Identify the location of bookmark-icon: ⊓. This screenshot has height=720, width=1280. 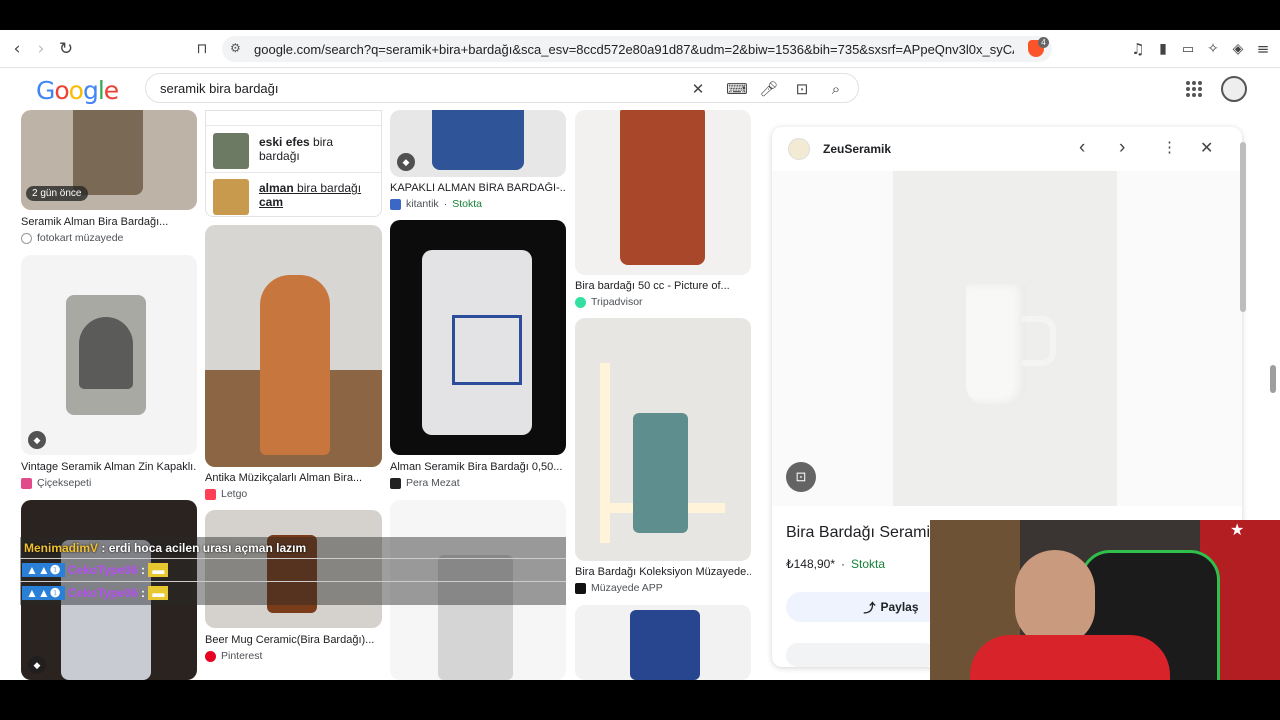
(202, 49).